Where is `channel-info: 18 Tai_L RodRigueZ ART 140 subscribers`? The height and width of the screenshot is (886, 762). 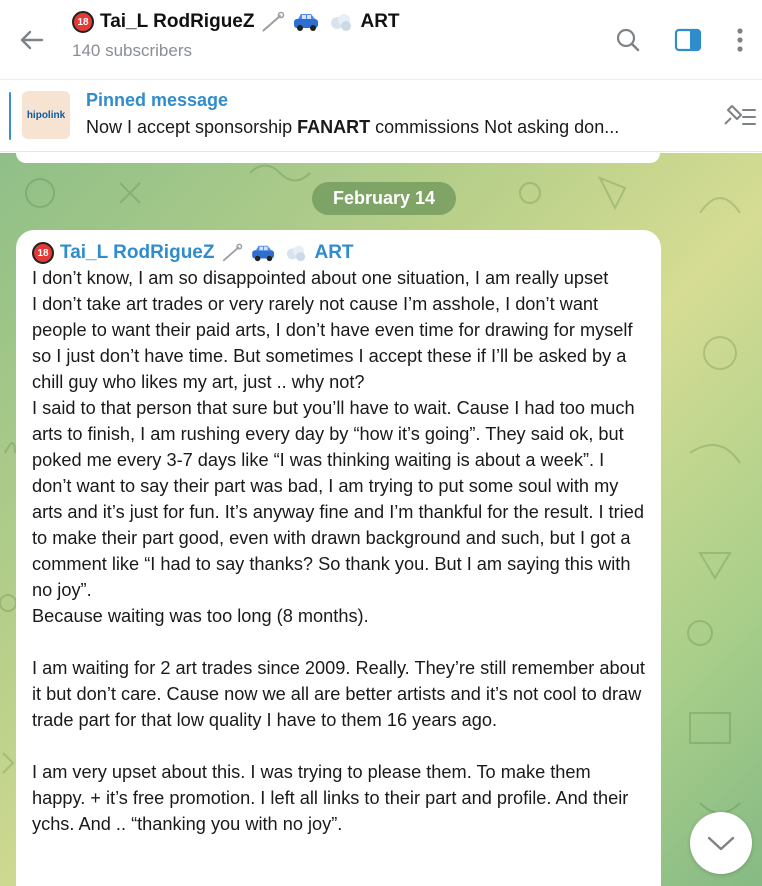 channel-info: 18 Tai_L RodRigueZ ART 140 subscribers is located at coordinates (236, 36).